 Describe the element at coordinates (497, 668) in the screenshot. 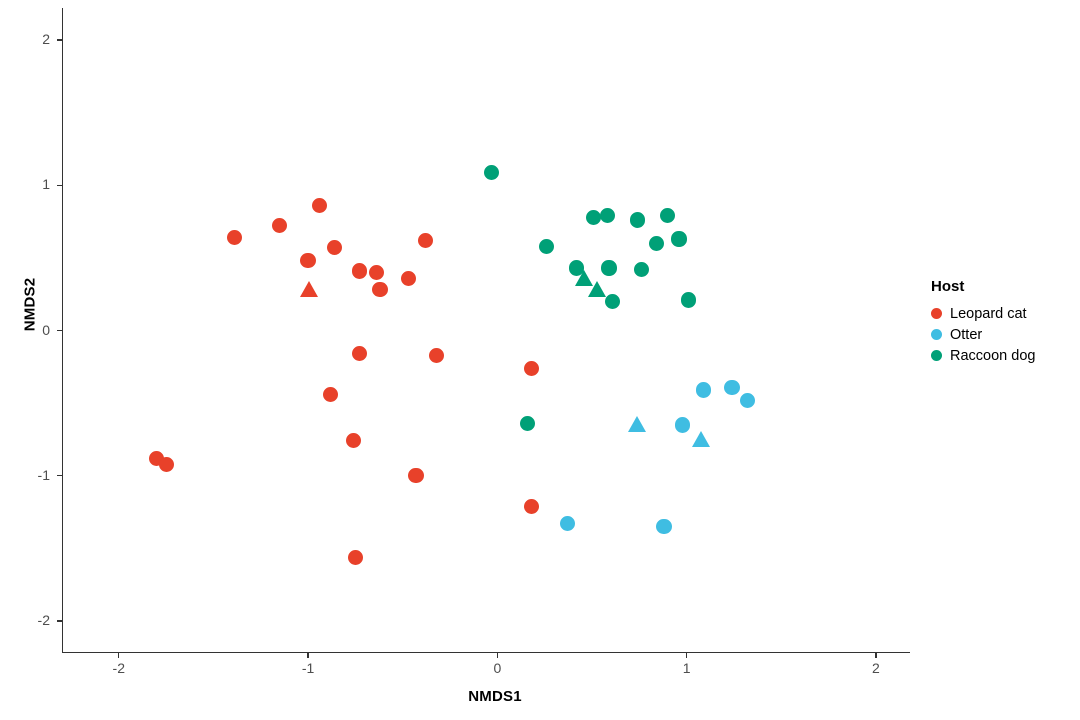

I see `x-tick-label: 0` at that location.